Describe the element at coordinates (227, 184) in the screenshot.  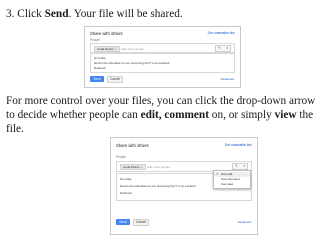
I see `option-label: Can view` at that location.